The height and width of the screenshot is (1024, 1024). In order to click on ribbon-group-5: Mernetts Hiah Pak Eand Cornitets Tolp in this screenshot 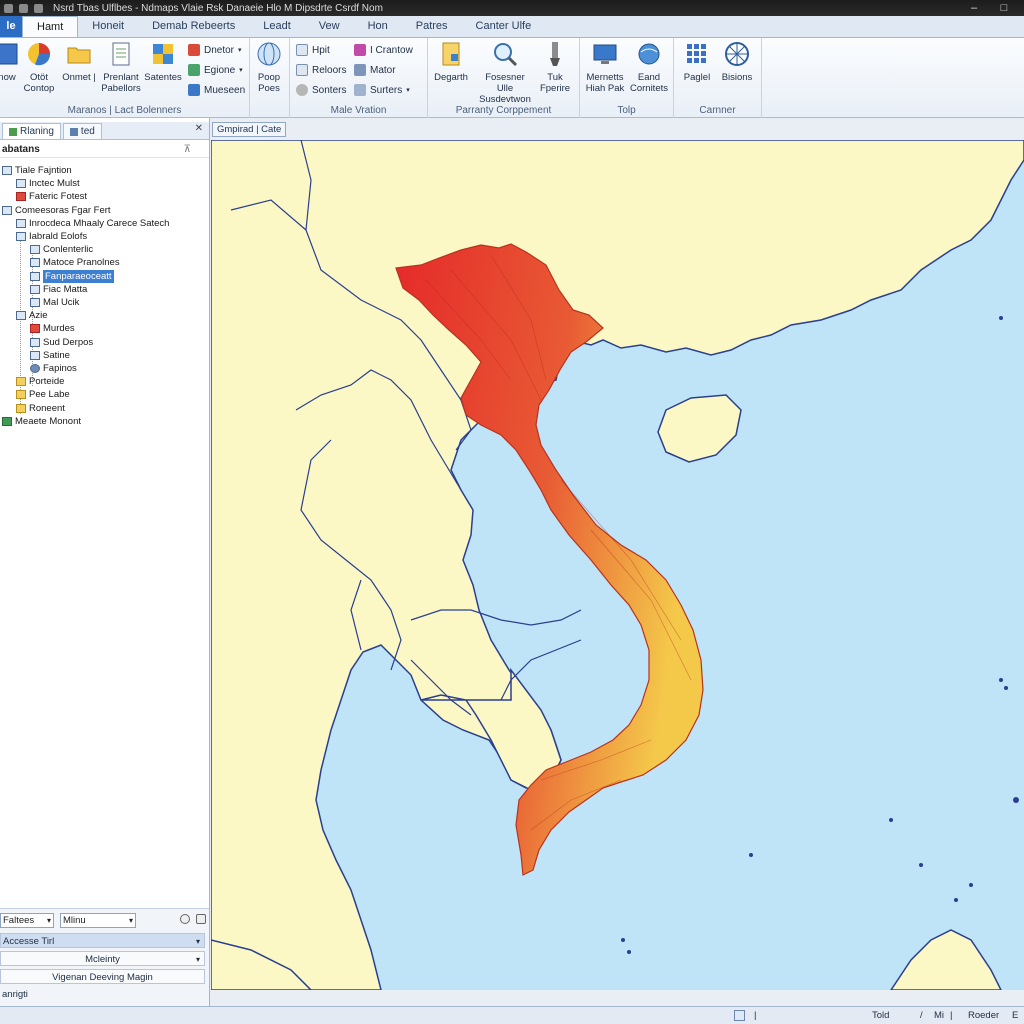, I will do `click(627, 78)`.